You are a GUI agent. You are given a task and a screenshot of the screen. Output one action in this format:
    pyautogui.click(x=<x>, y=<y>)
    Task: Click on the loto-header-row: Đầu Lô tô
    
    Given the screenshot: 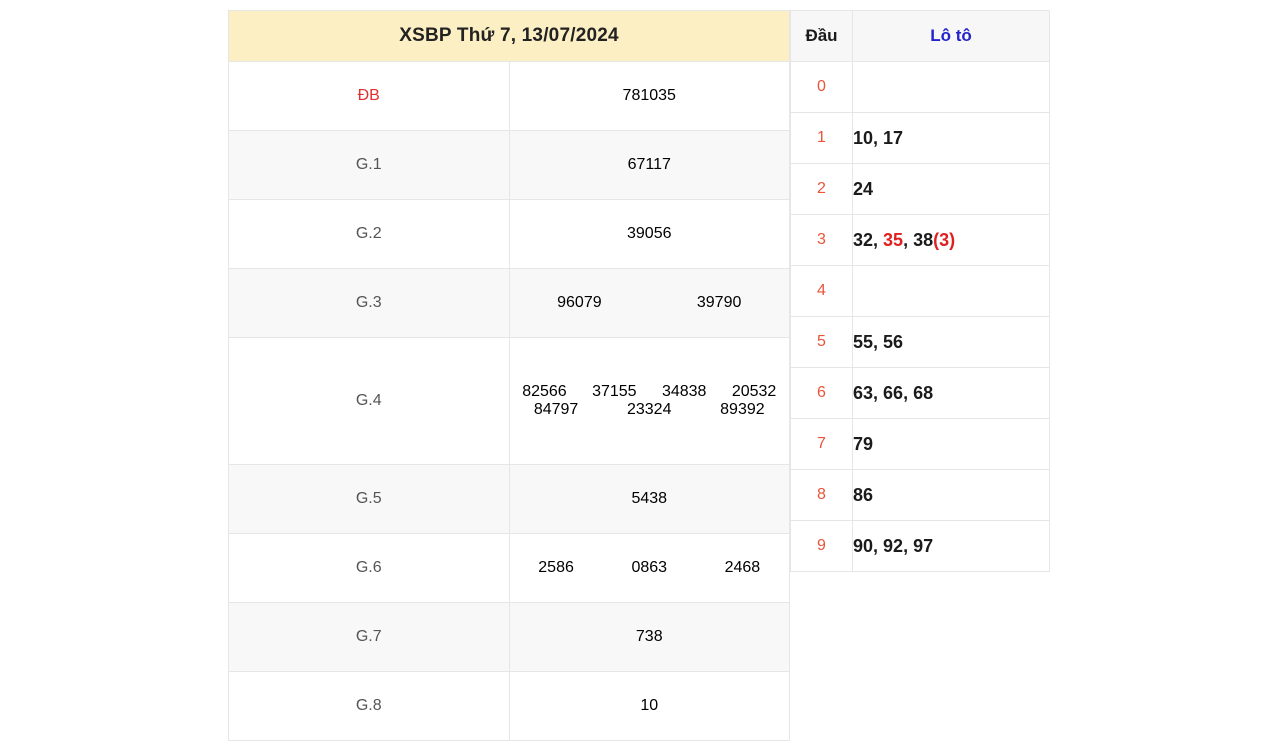 What is the action you would take?
    pyautogui.click(x=920, y=36)
    